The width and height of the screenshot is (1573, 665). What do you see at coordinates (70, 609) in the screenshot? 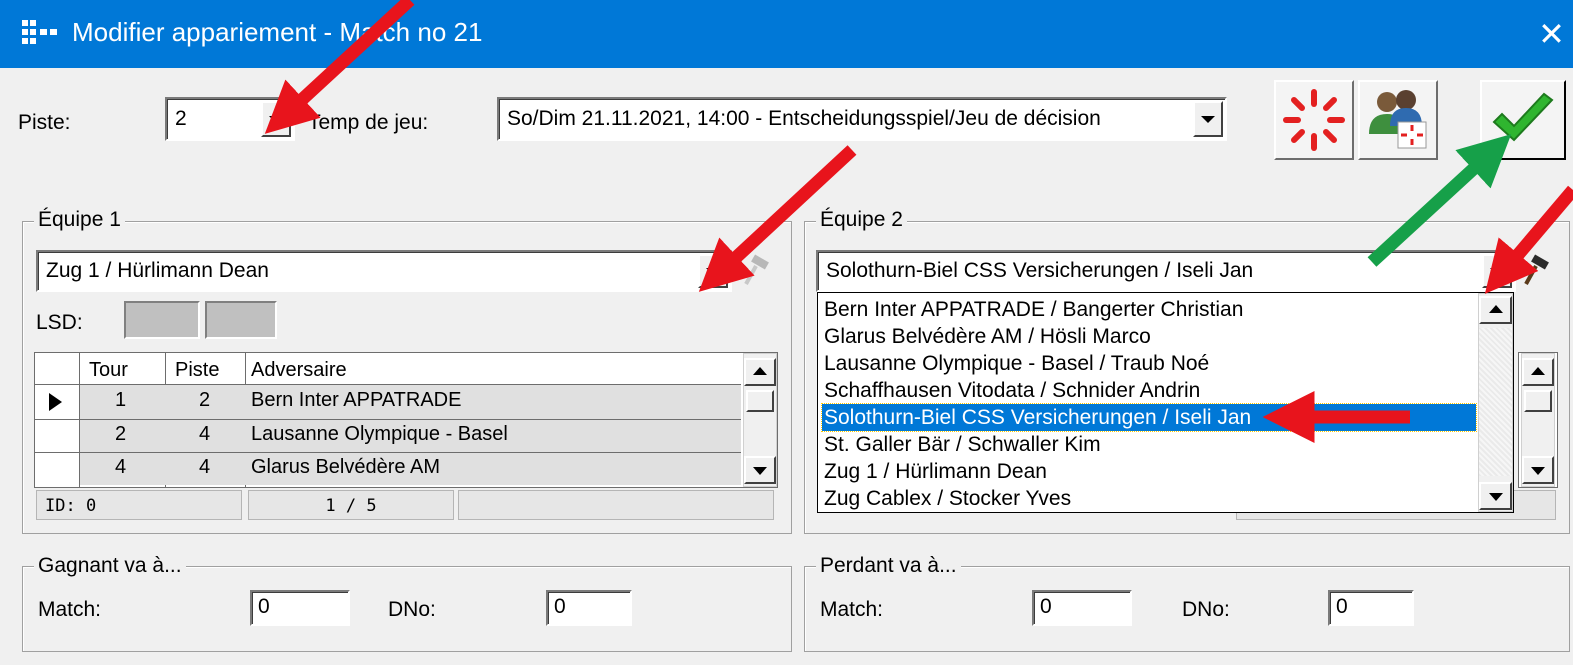
I see `winner-match-label: Match:` at bounding box center [70, 609].